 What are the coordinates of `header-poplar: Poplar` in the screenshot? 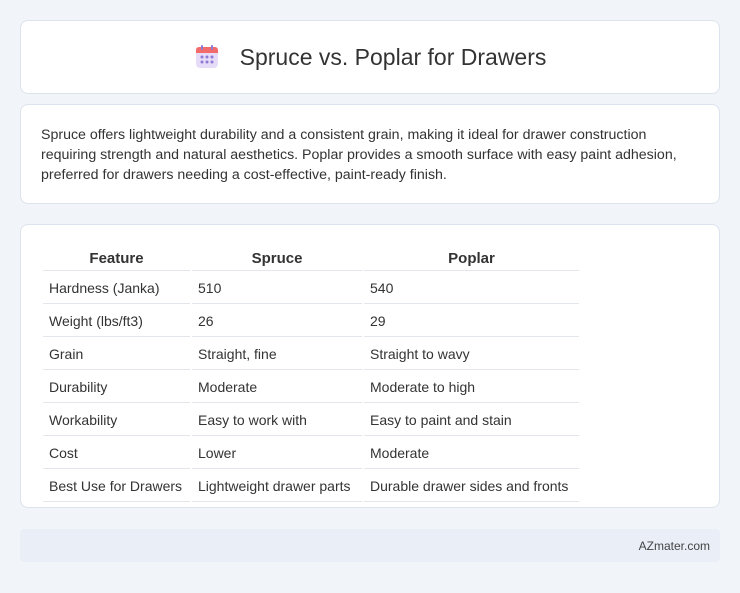 It's located at (471, 259).